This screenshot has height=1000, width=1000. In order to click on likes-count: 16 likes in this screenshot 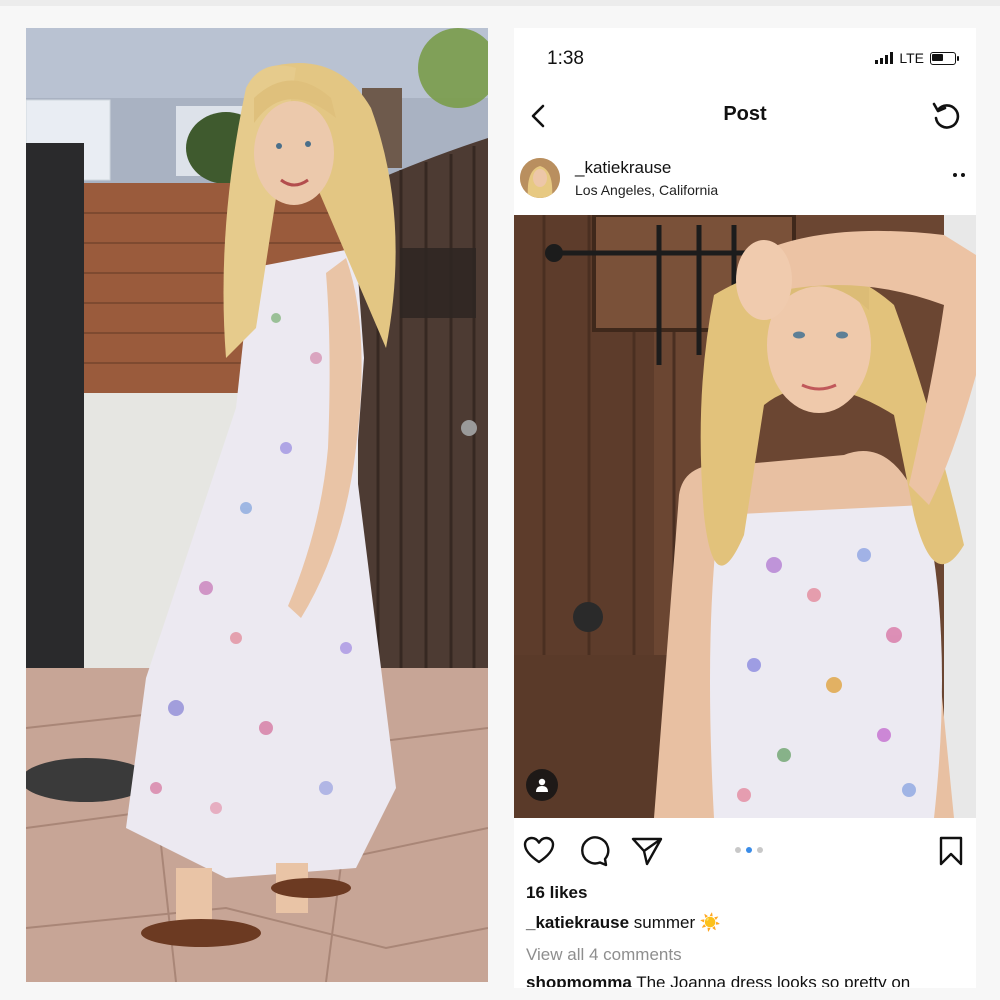, I will do `click(556, 893)`.